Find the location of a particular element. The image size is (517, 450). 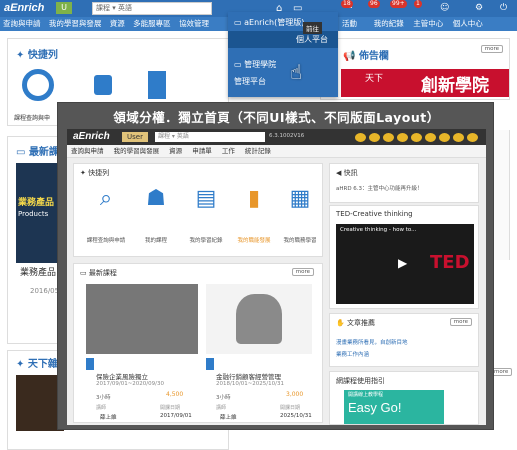

tooltip: 前往 is located at coordinates (312, 28).